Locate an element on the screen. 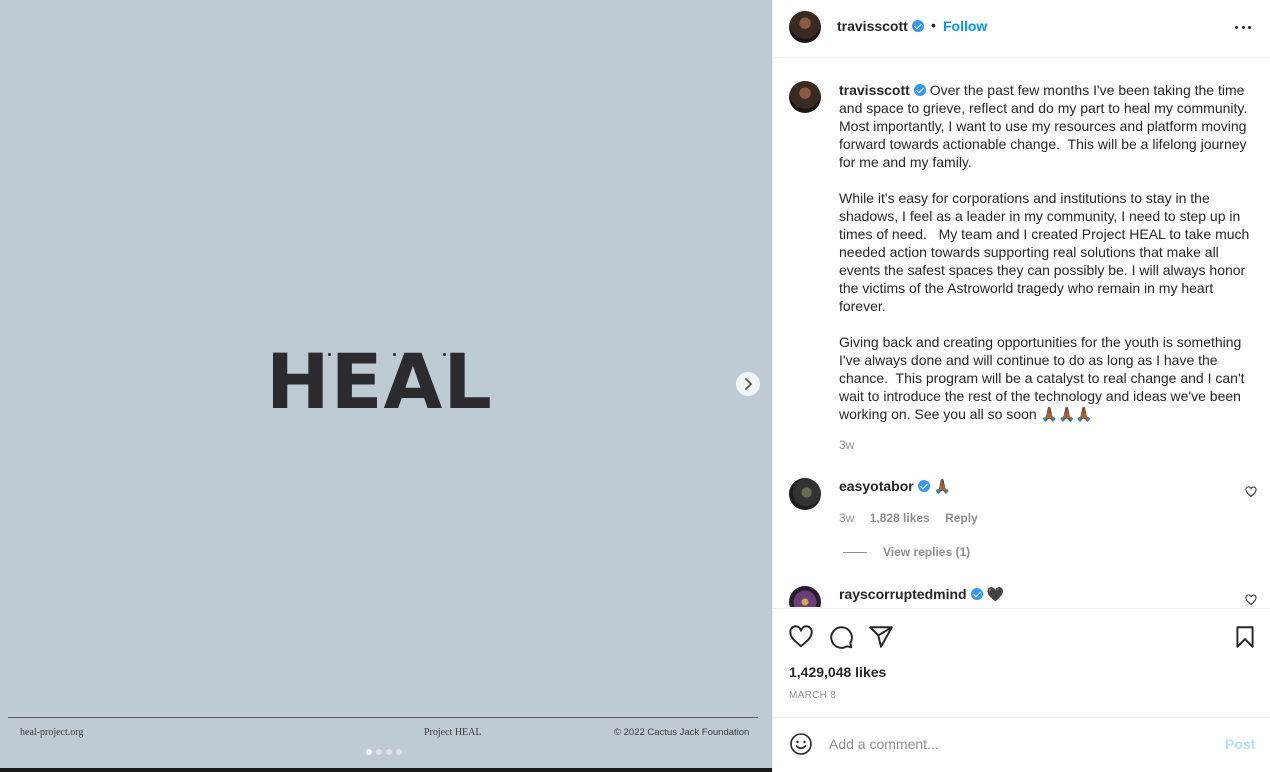 The height and width of the screenshot is (772, 1270). comment-icon is located at coordinates (841, 637).